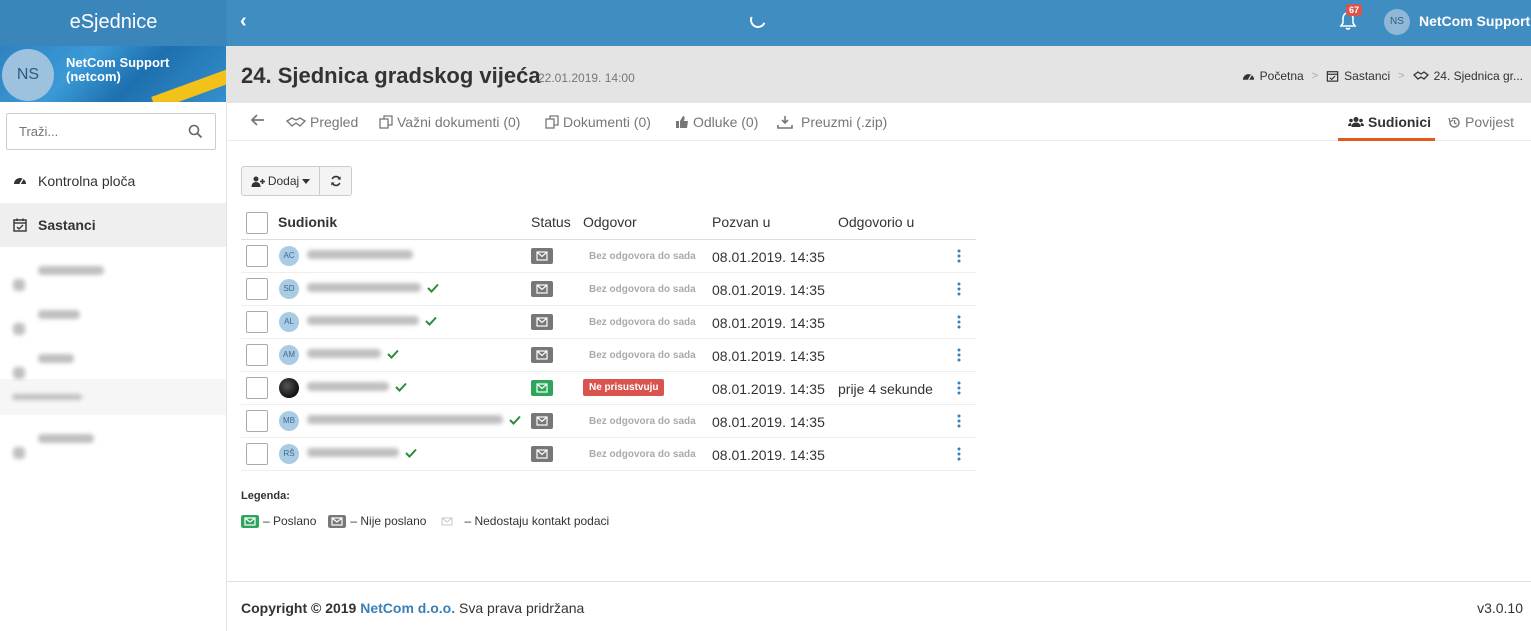 This screenshot has height=631, width=1531. Describe the element at coordinates (307, 222) in the screenshot. I see `column-header-participant: Sudionik` at that location.